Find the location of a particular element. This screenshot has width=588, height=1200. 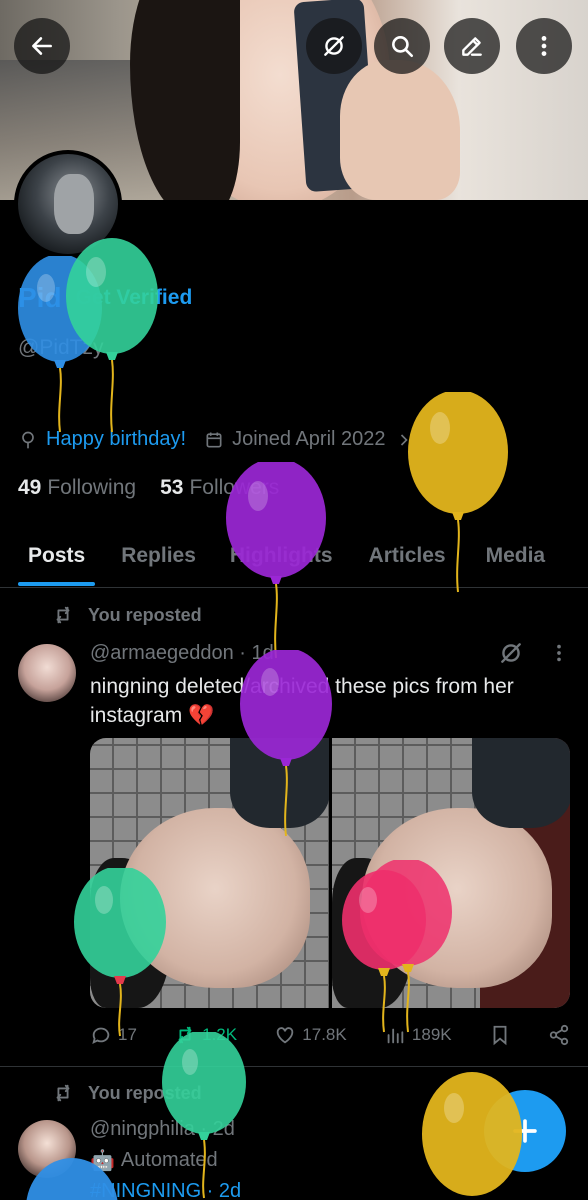

calendar-icon is located at coordinates (214, 439).